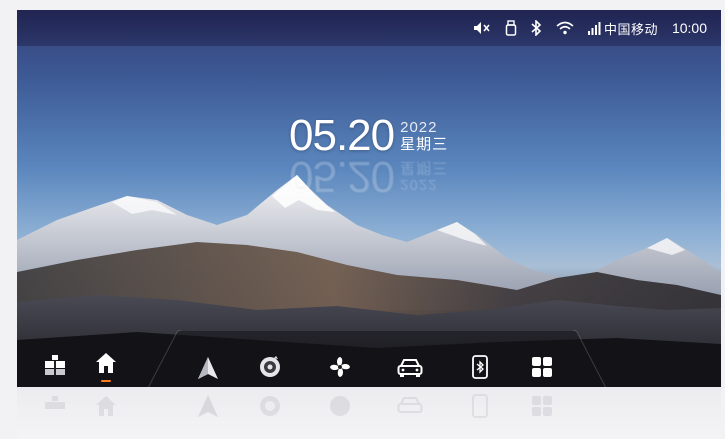 This screenshot has height=439, width=725. Describe the element at coordinates (594, 28) in the screenshot. I see `signal-icon` at that location.